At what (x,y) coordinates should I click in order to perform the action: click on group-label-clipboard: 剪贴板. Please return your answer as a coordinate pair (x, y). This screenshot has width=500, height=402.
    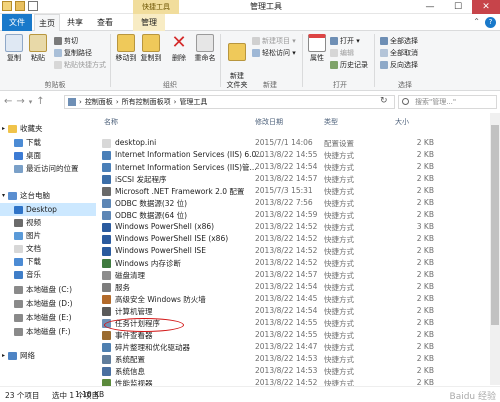
    Looking at the image, I should click on (55, 85).